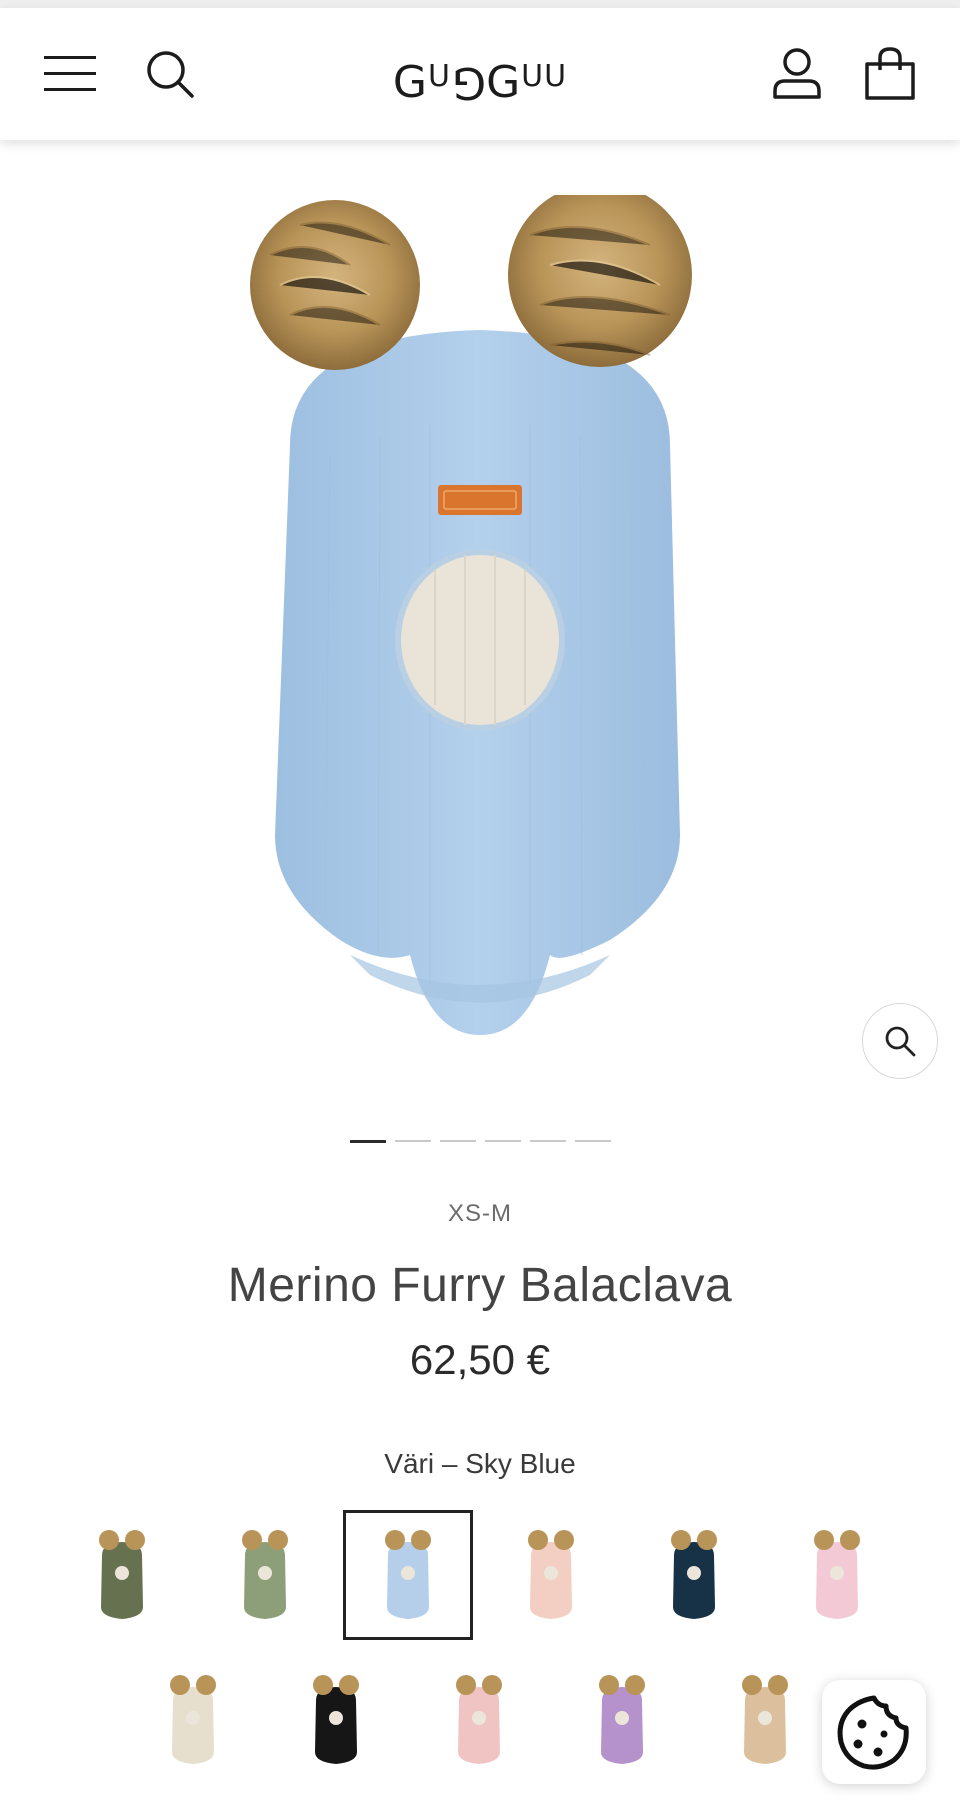 This screenshot has height=1815, width=960. I want to click on hamburger-icon, so click(70, 73).